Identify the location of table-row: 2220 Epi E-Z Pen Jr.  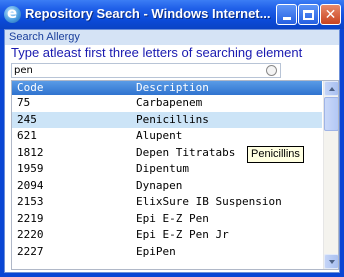
(167, 235).